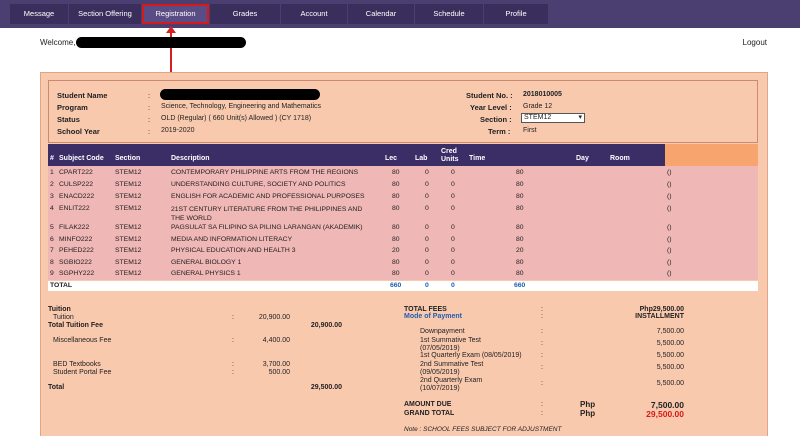 Image resolution: width=800 pixels, height=436 pixels. Describe the element at coordinates (68, 119) in the screenshot. I see `status-label: Status` at that location.